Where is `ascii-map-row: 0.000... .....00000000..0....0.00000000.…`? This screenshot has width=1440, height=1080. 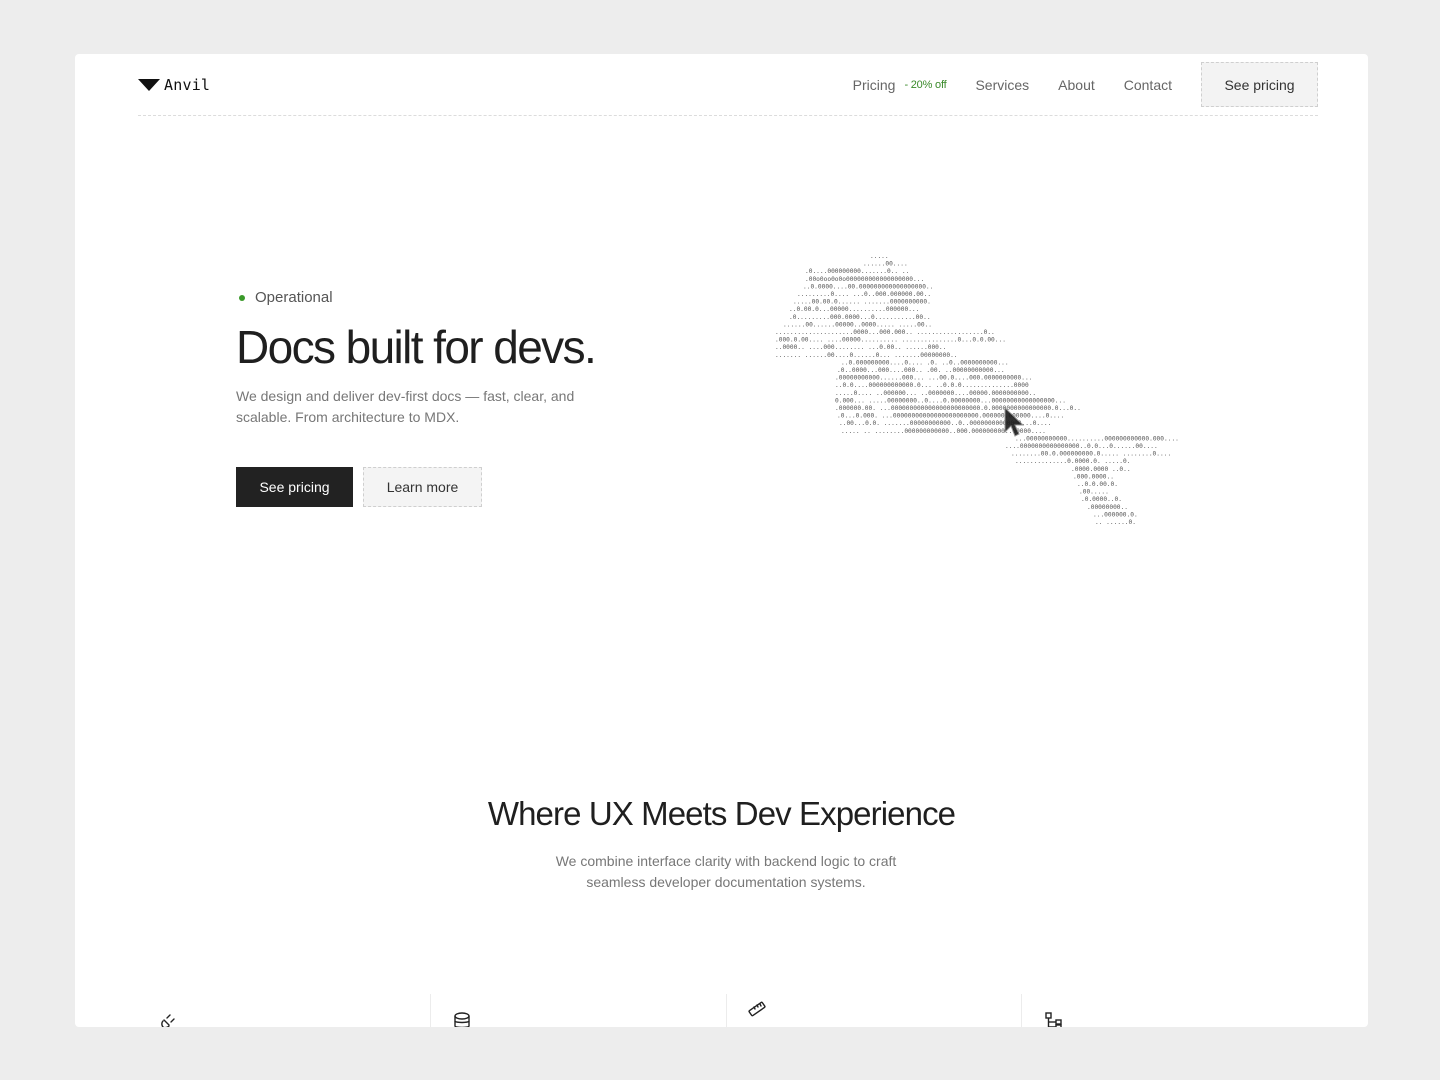
ascii-map-row: 0.000... .....00000000..0....0.00000000.… is located at coordinates (950, 400).